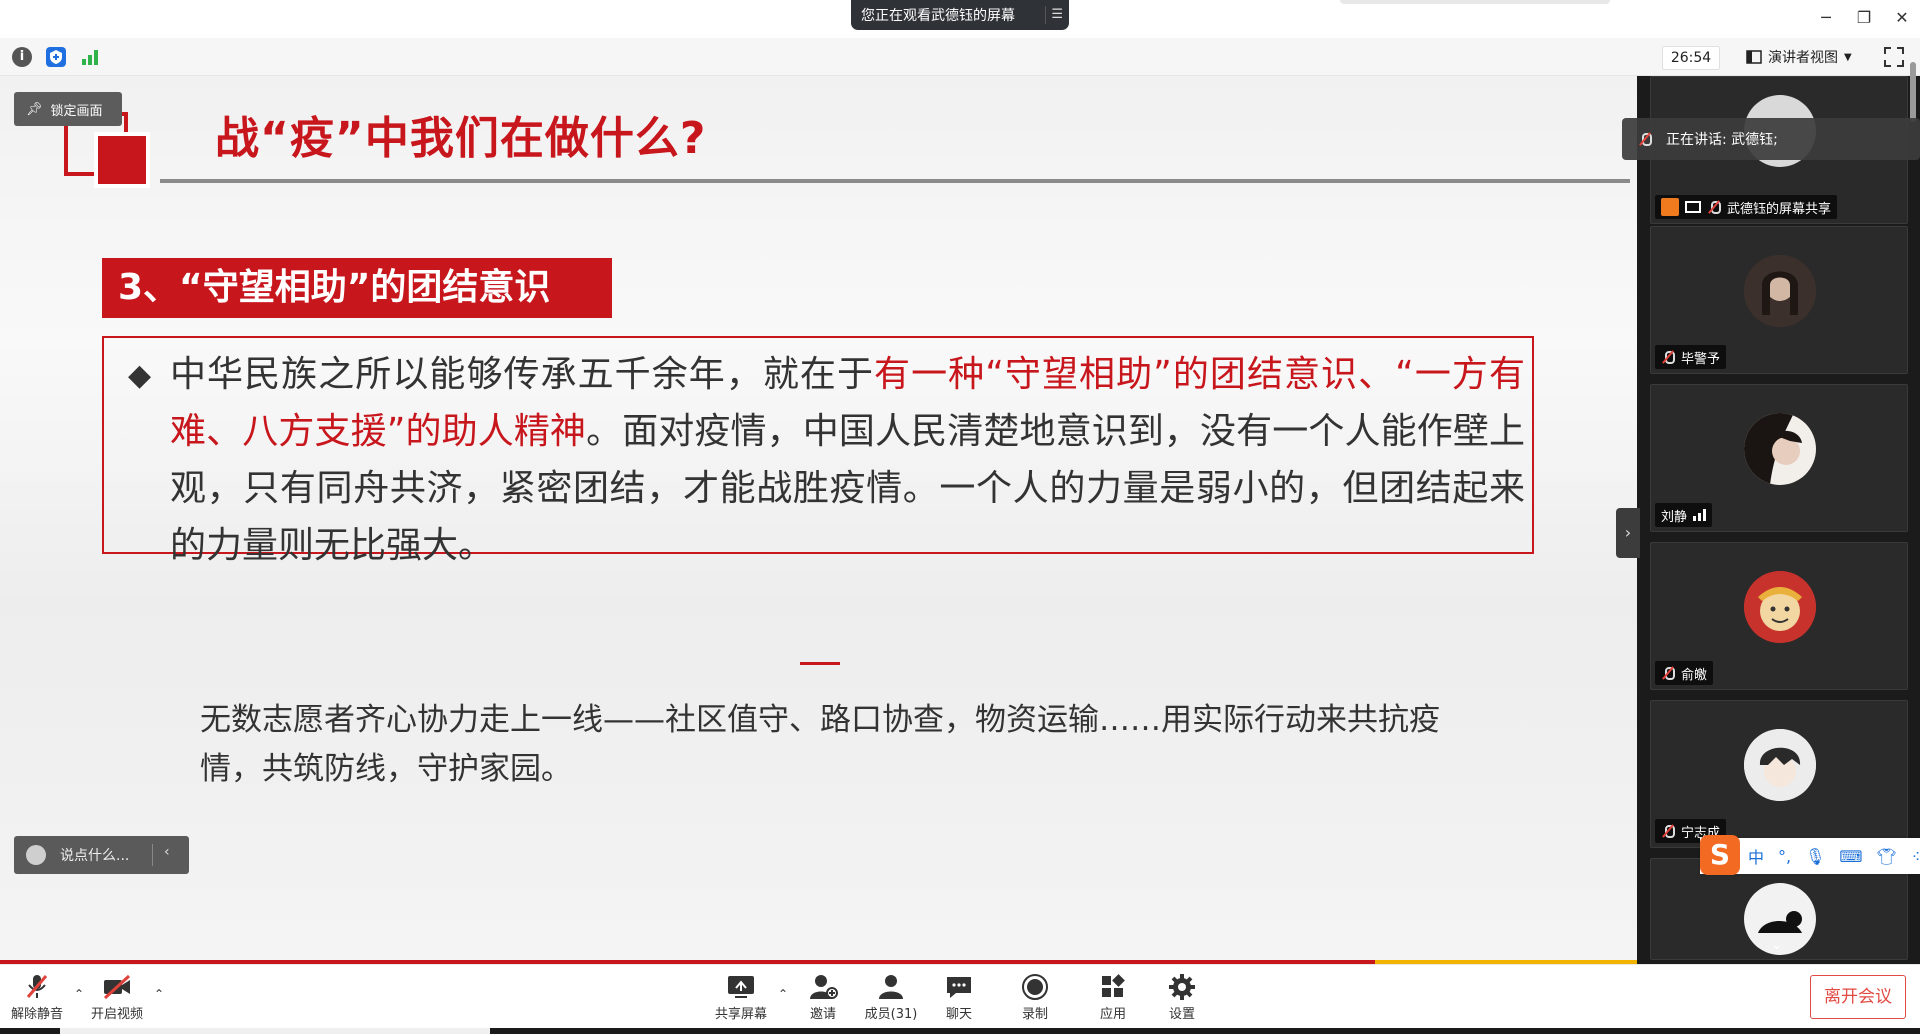 The image size is (1920, 1034). Describe the element at coordinates (1779, 616) in the screenshot. I see `participant-tile: 俞皦` at that location.